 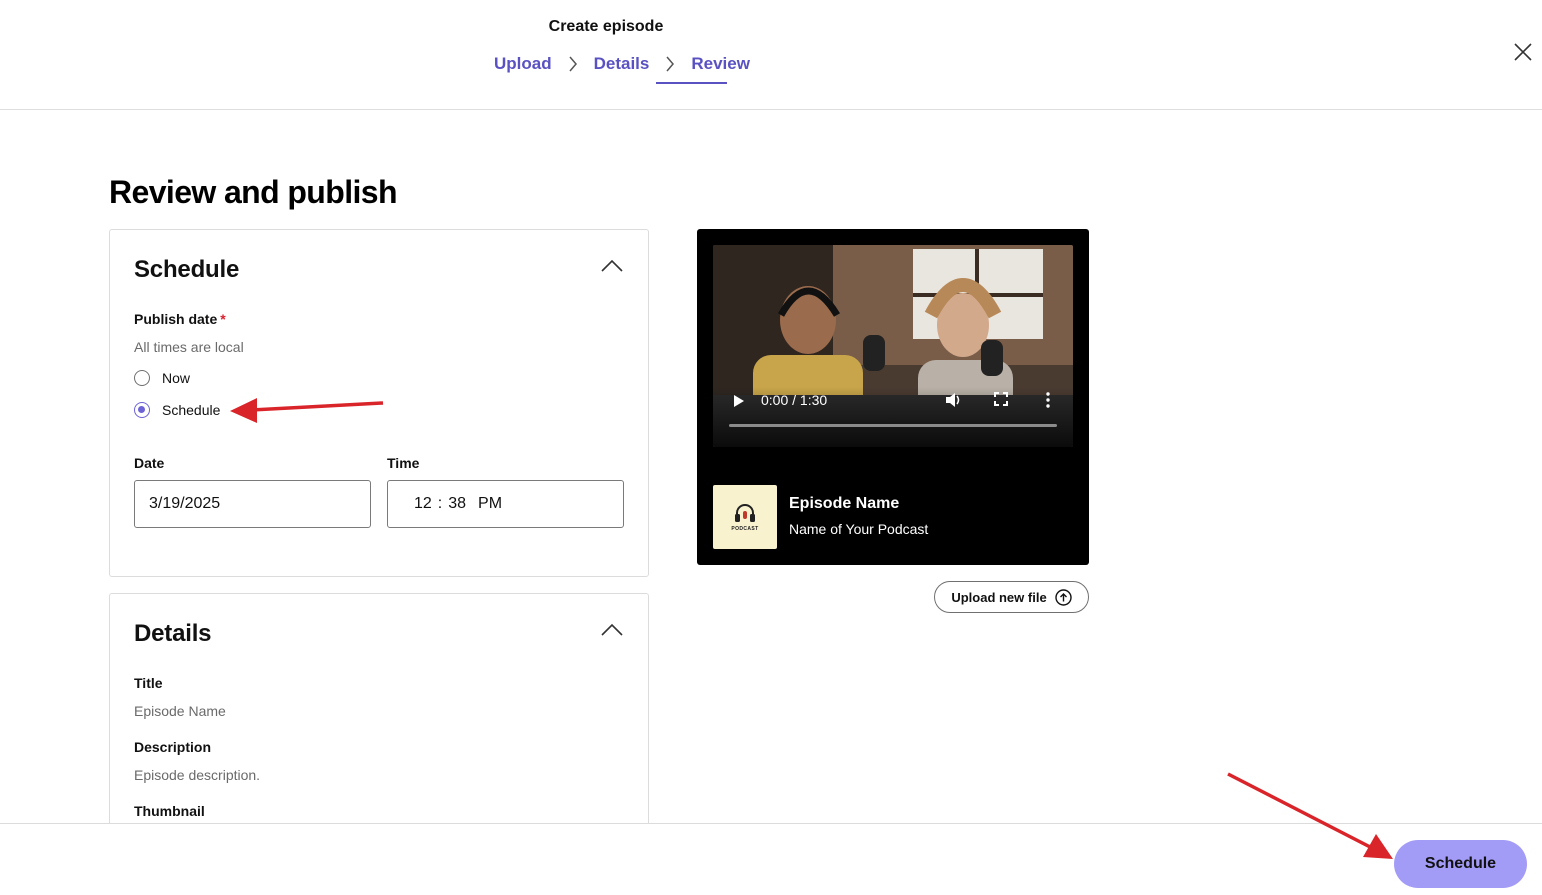 I want to click on active-step-indicator, so click(x=691, y=83).